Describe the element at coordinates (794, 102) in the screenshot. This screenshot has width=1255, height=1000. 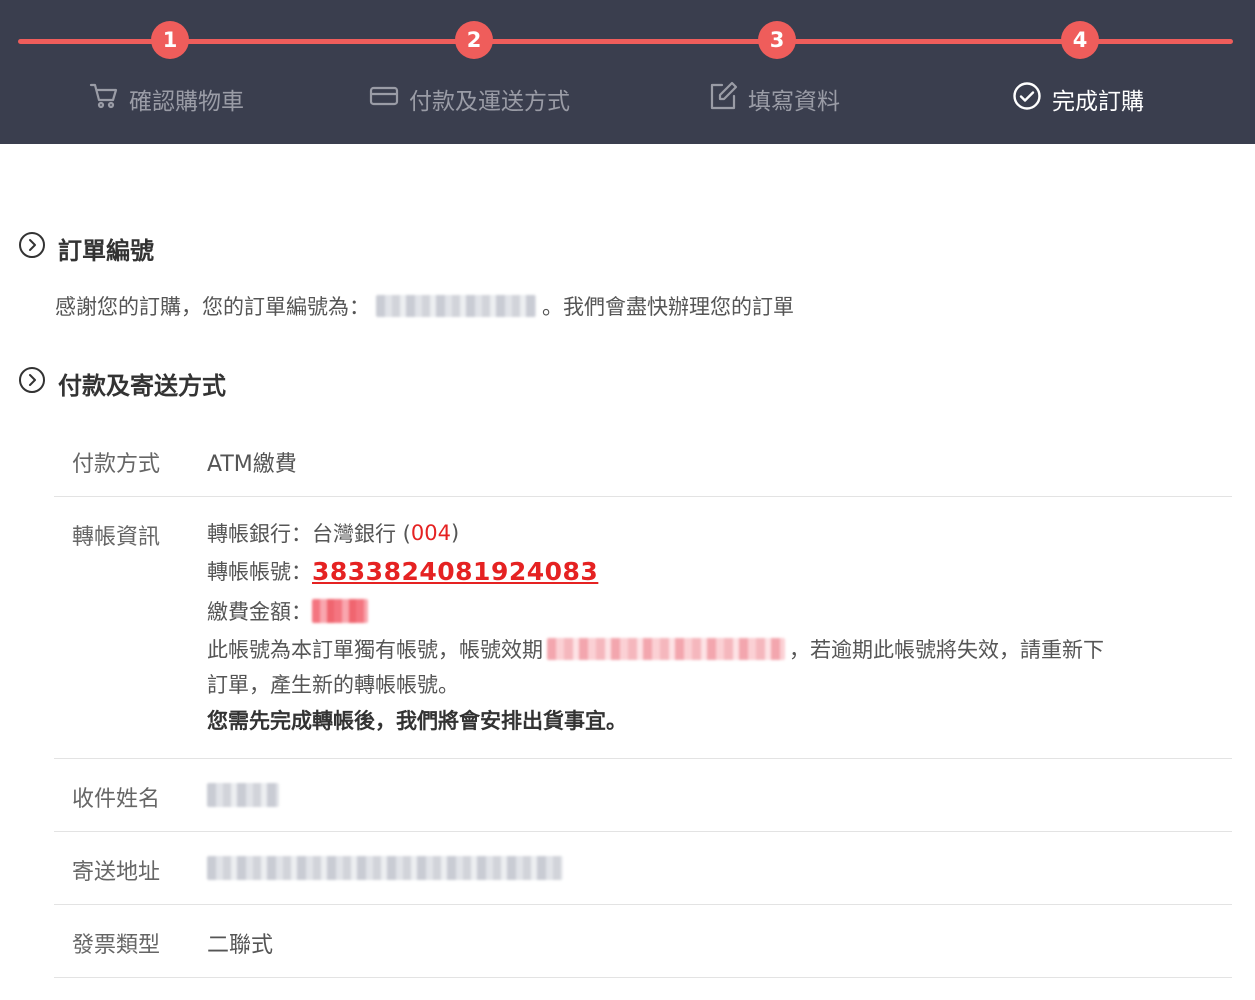
I see `step-label-text: 填寫資料` at that location.